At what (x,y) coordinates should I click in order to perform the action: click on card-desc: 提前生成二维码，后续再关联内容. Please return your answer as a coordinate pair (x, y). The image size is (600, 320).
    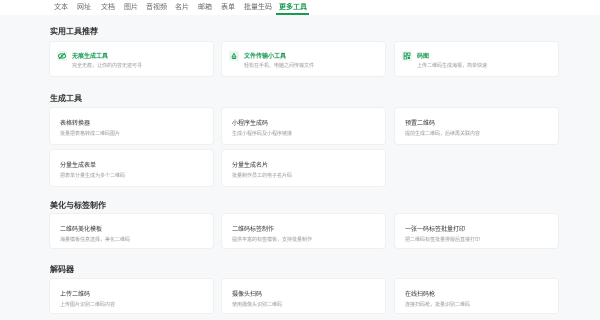
    Looking at the image, I should click on (443, 134).